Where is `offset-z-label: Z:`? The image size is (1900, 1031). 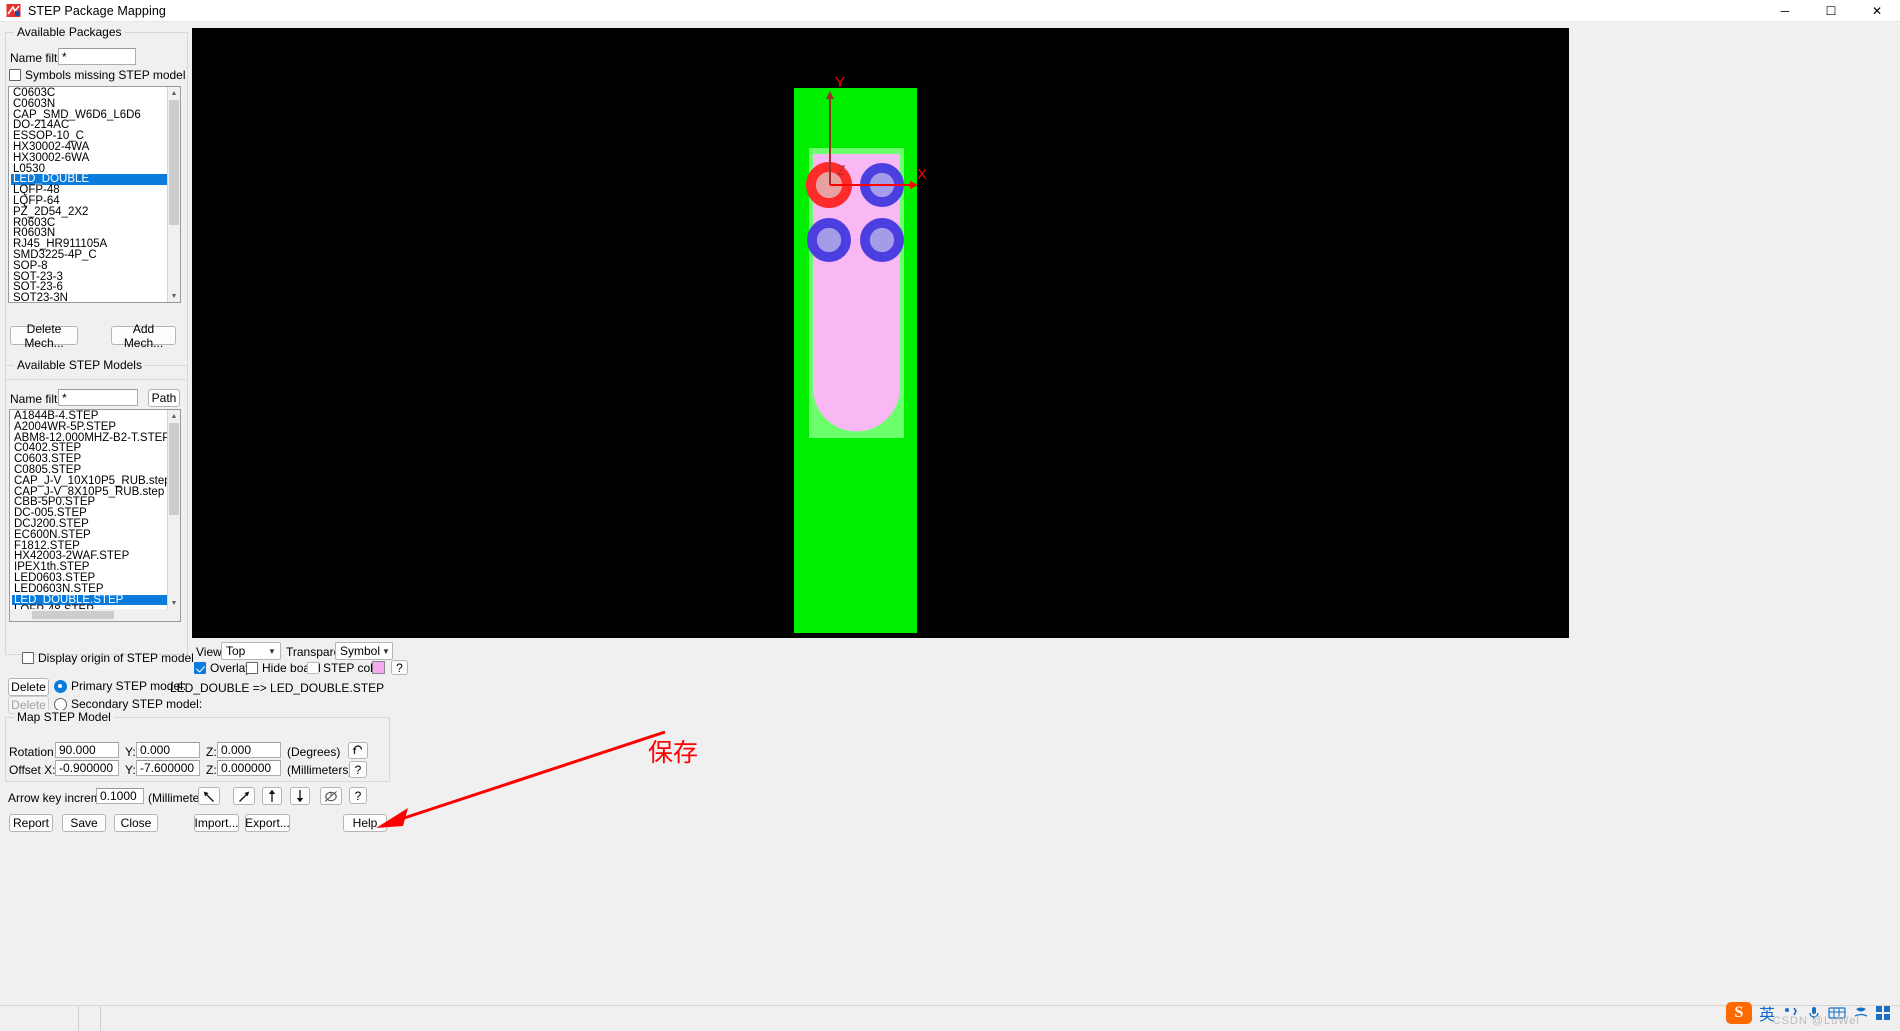
offset-z-label: Z: is located at coordinates (211, 770).